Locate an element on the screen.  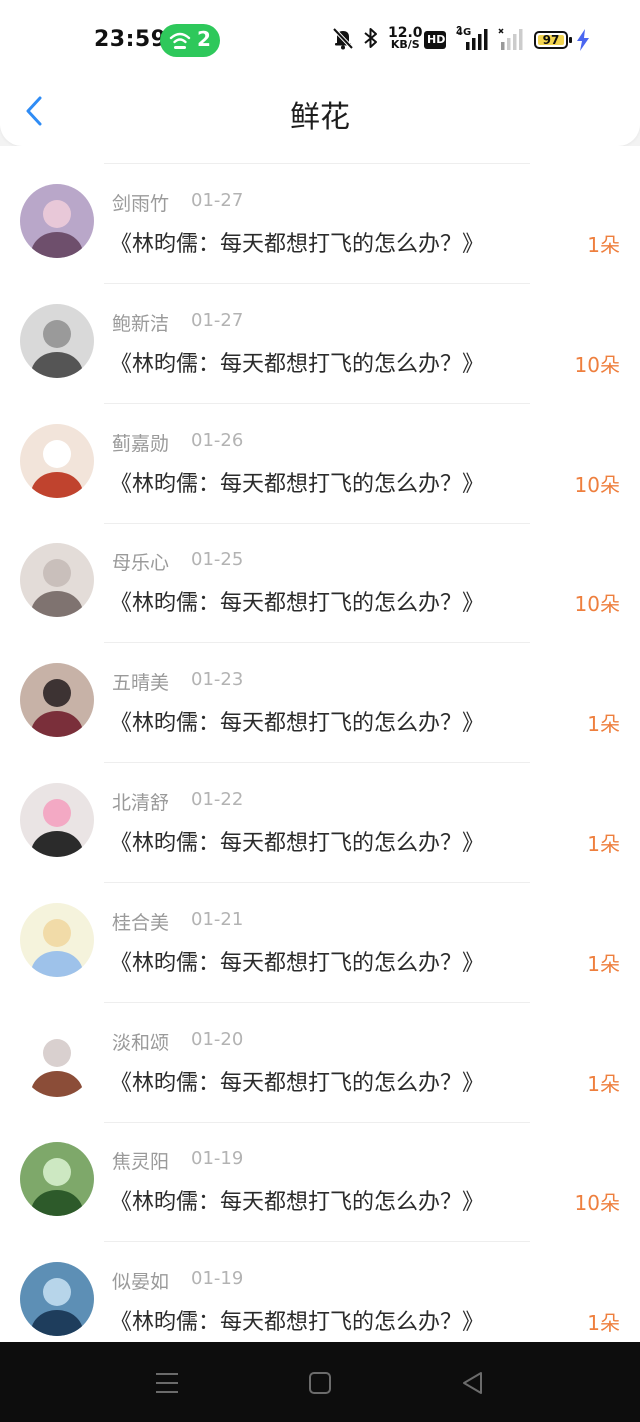
hotspot-indicator: 2 is located at coordinates (190, 40).